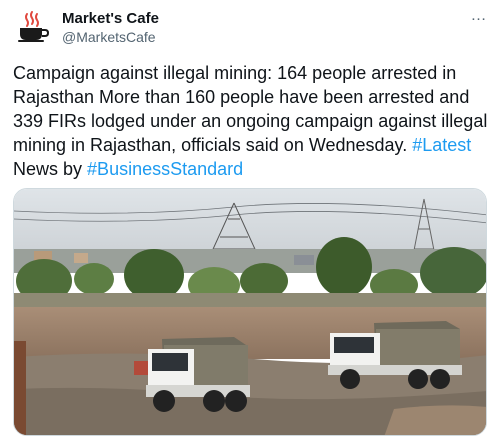  I want to click on avatar, so click(33, 27).